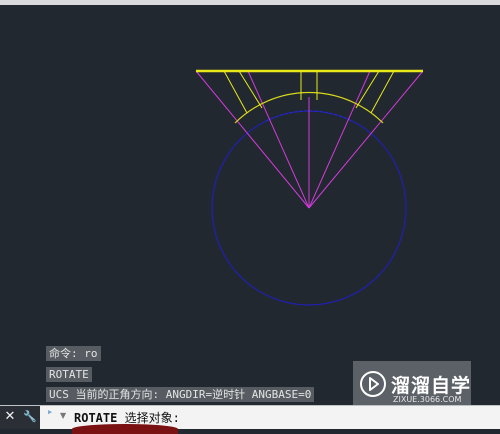 The image size is (500, 434). Describe the element at coordinates (30, 417) in the screenshot. I see `wrench-icon: 🔧` at that location.